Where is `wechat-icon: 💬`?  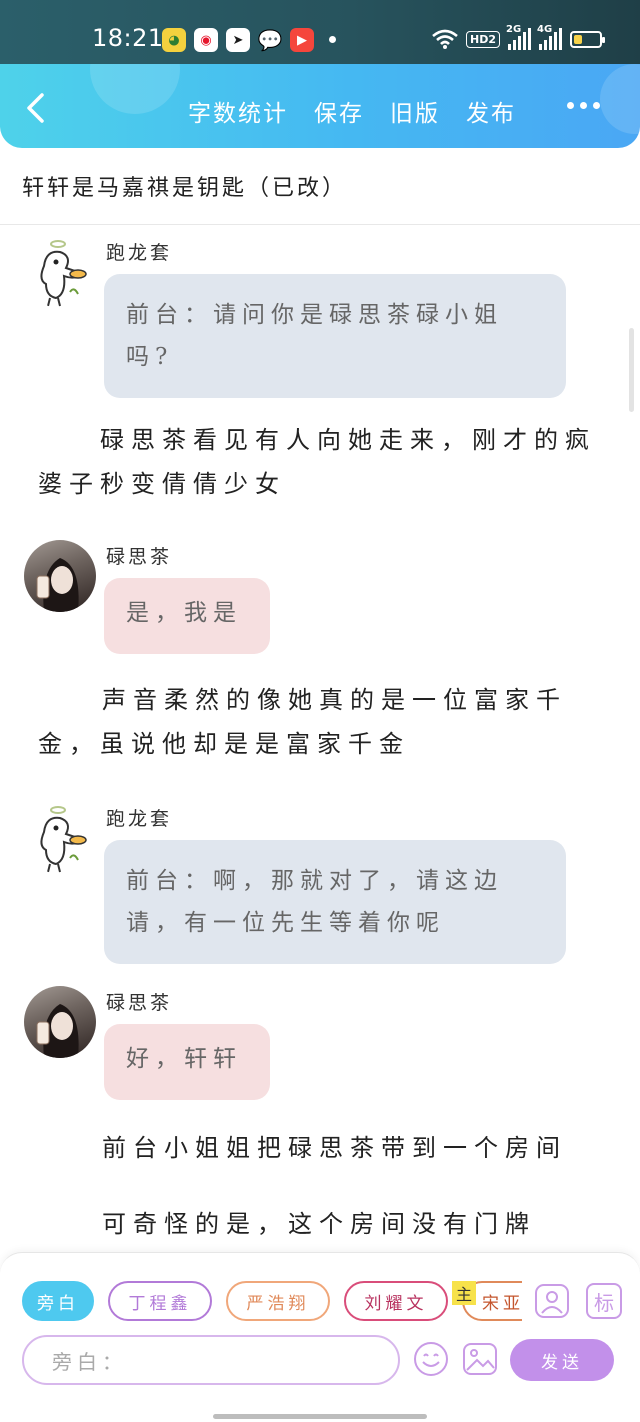 wechat-icon: 💬 is located at coordinates (270, 40).